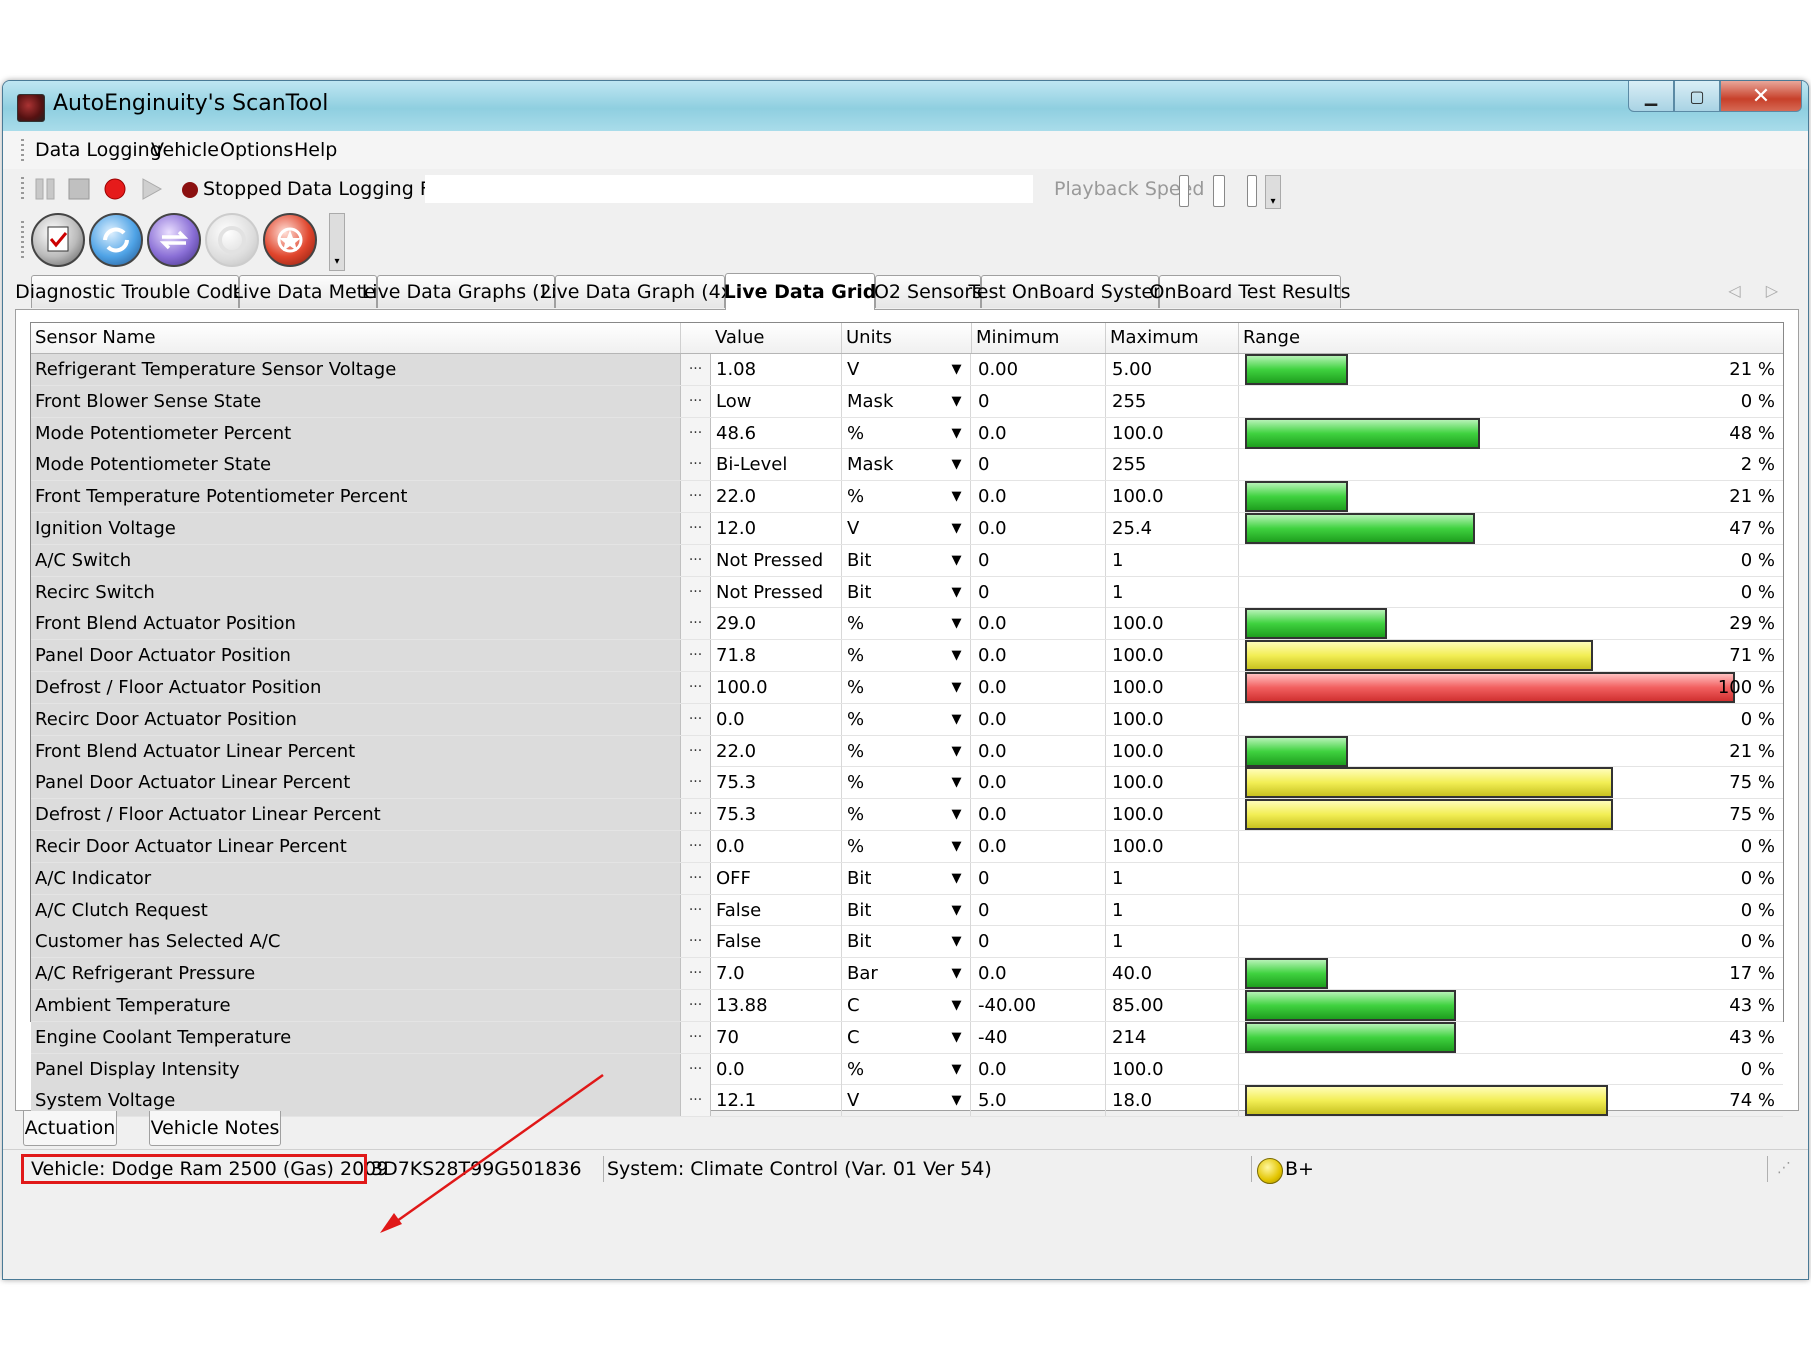  Describe the element at coordinates (800, 291) in the screenshot. I see `tab-live-data-grid: Live Data Grid` at that location.